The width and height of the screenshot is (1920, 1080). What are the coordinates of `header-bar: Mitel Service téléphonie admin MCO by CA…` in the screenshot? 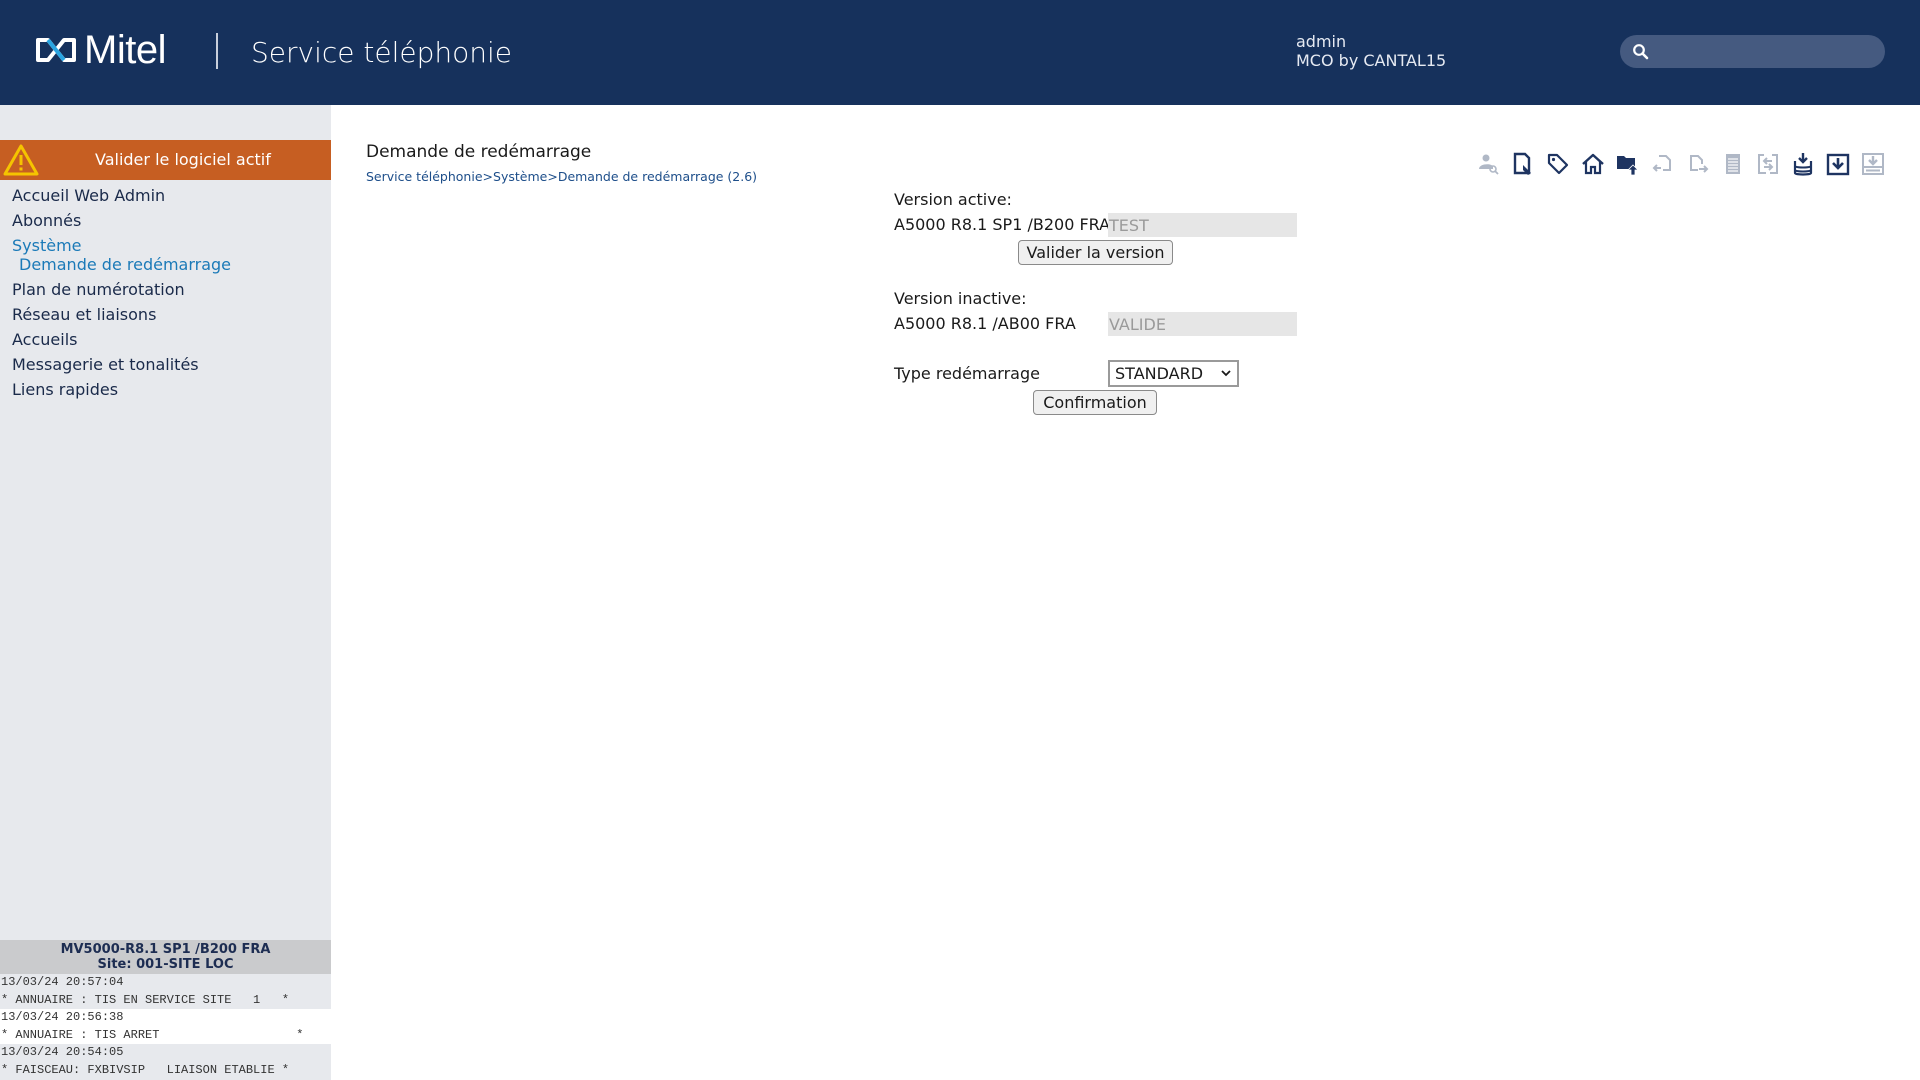 It's located at (960, 52).